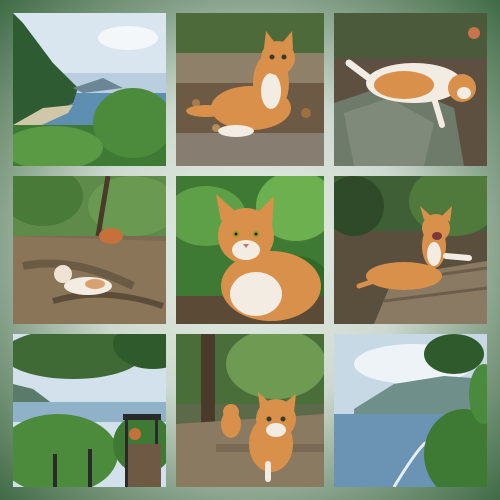  What do you see at coordinates (410, 410) in the screenshot?
I see `photo-sea-mountains` at bounding box center [410, 410].